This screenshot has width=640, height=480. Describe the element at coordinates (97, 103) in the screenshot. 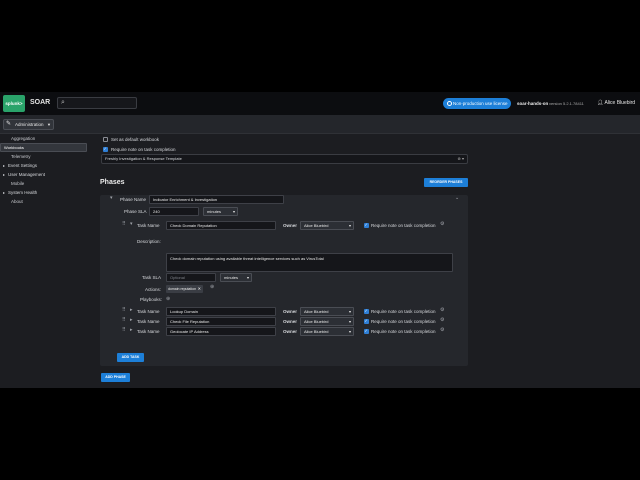

I see `search-input: ⌕` at that location.